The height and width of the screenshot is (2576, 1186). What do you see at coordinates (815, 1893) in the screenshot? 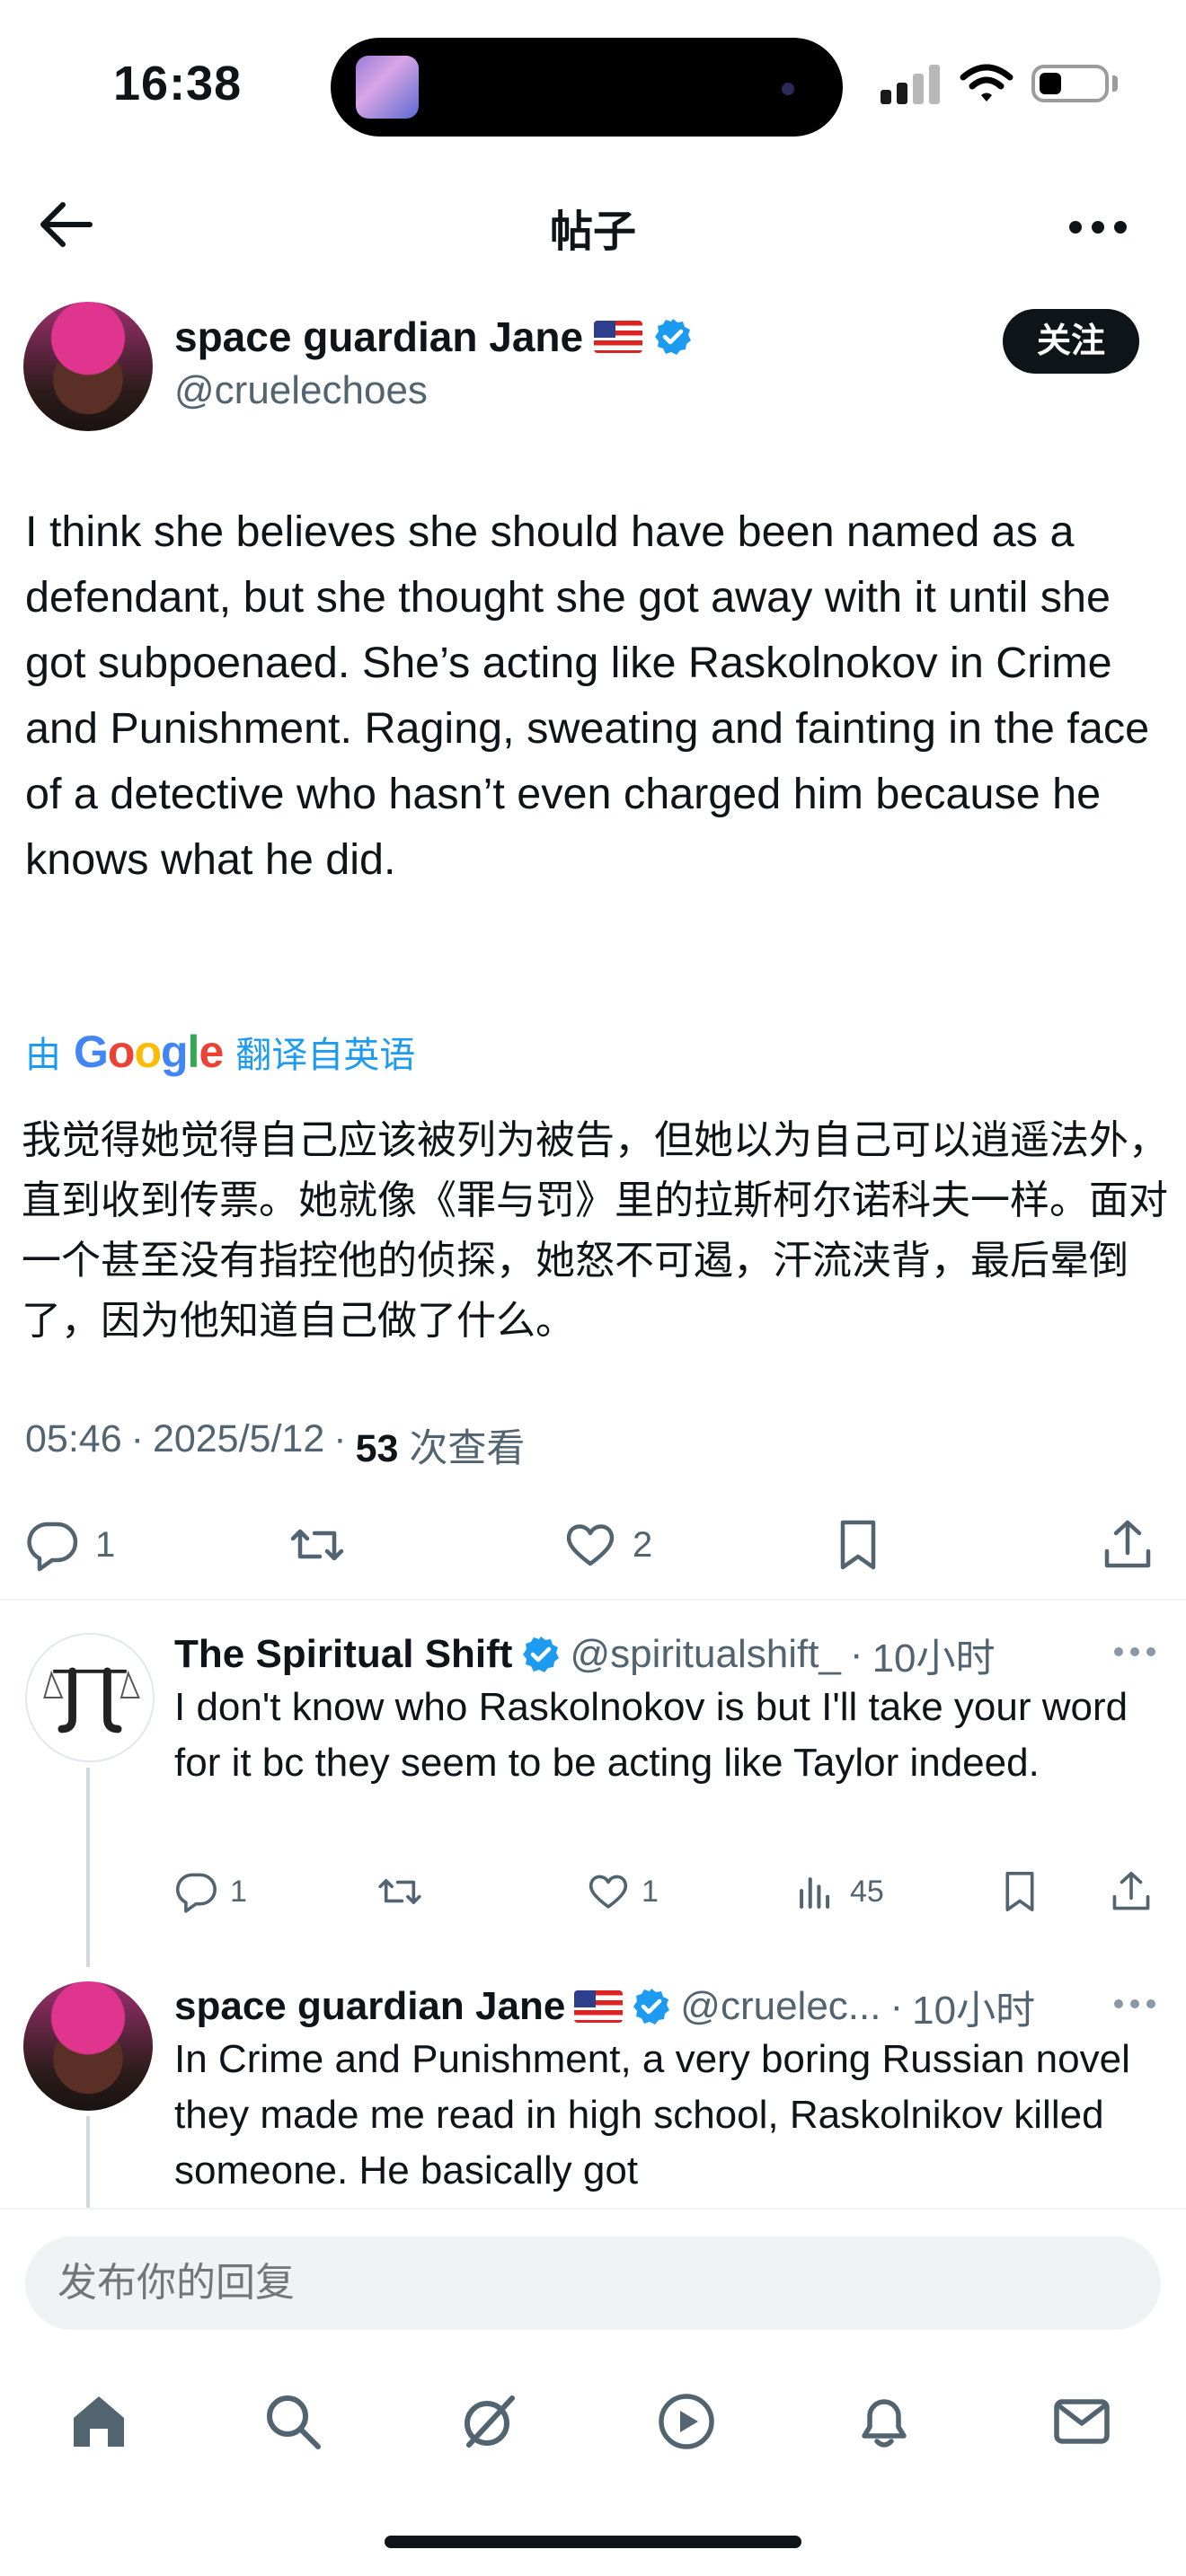
I see `analytics-icon` at bounding box center [815, 1893].